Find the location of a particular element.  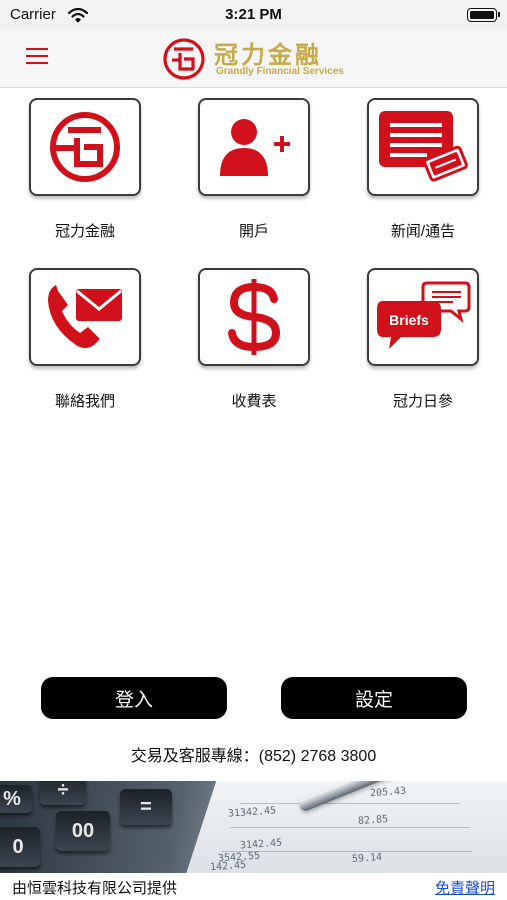

calculator-key: % is located at coordinates (16, 799).